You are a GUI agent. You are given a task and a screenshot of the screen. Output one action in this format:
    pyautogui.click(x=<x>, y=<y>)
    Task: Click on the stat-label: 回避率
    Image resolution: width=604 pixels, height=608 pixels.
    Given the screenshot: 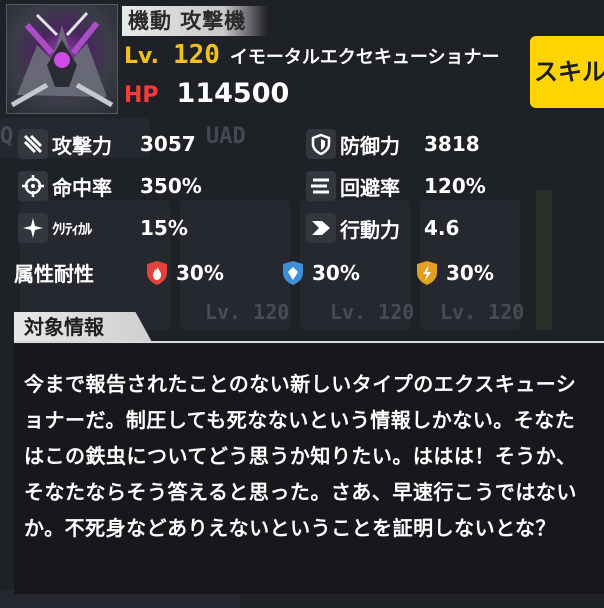 What is the action you would take?
    pyautogui.click(x=370, y=187)
    